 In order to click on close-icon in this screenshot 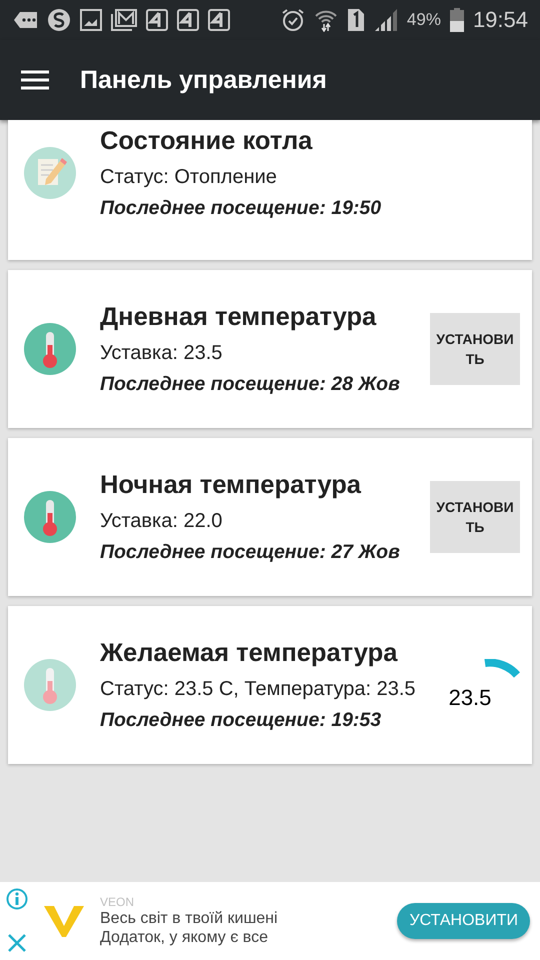, I will do `click(17, 943)`.